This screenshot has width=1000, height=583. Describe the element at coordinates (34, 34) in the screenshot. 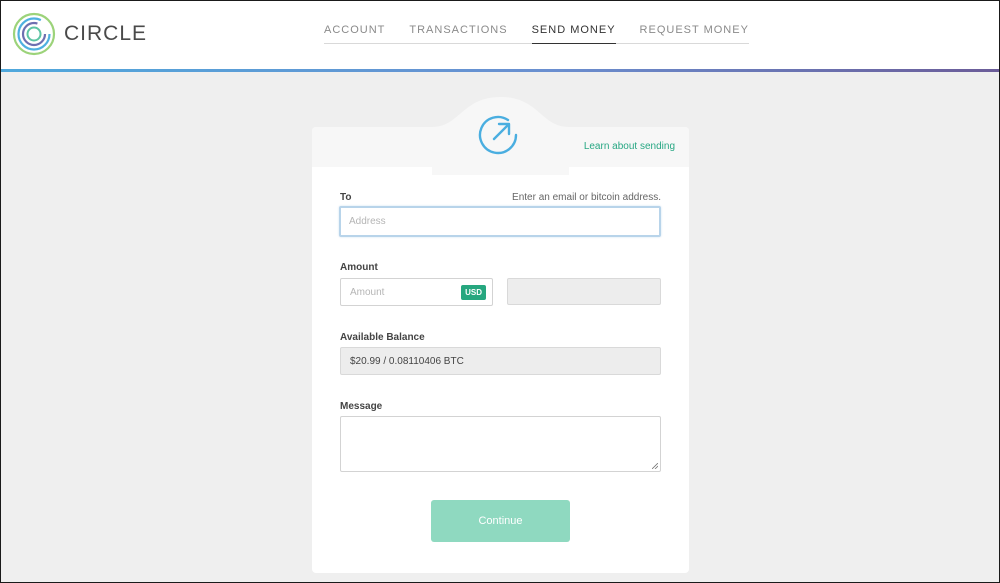

I see `circle-rings-logo-icon` at that location.